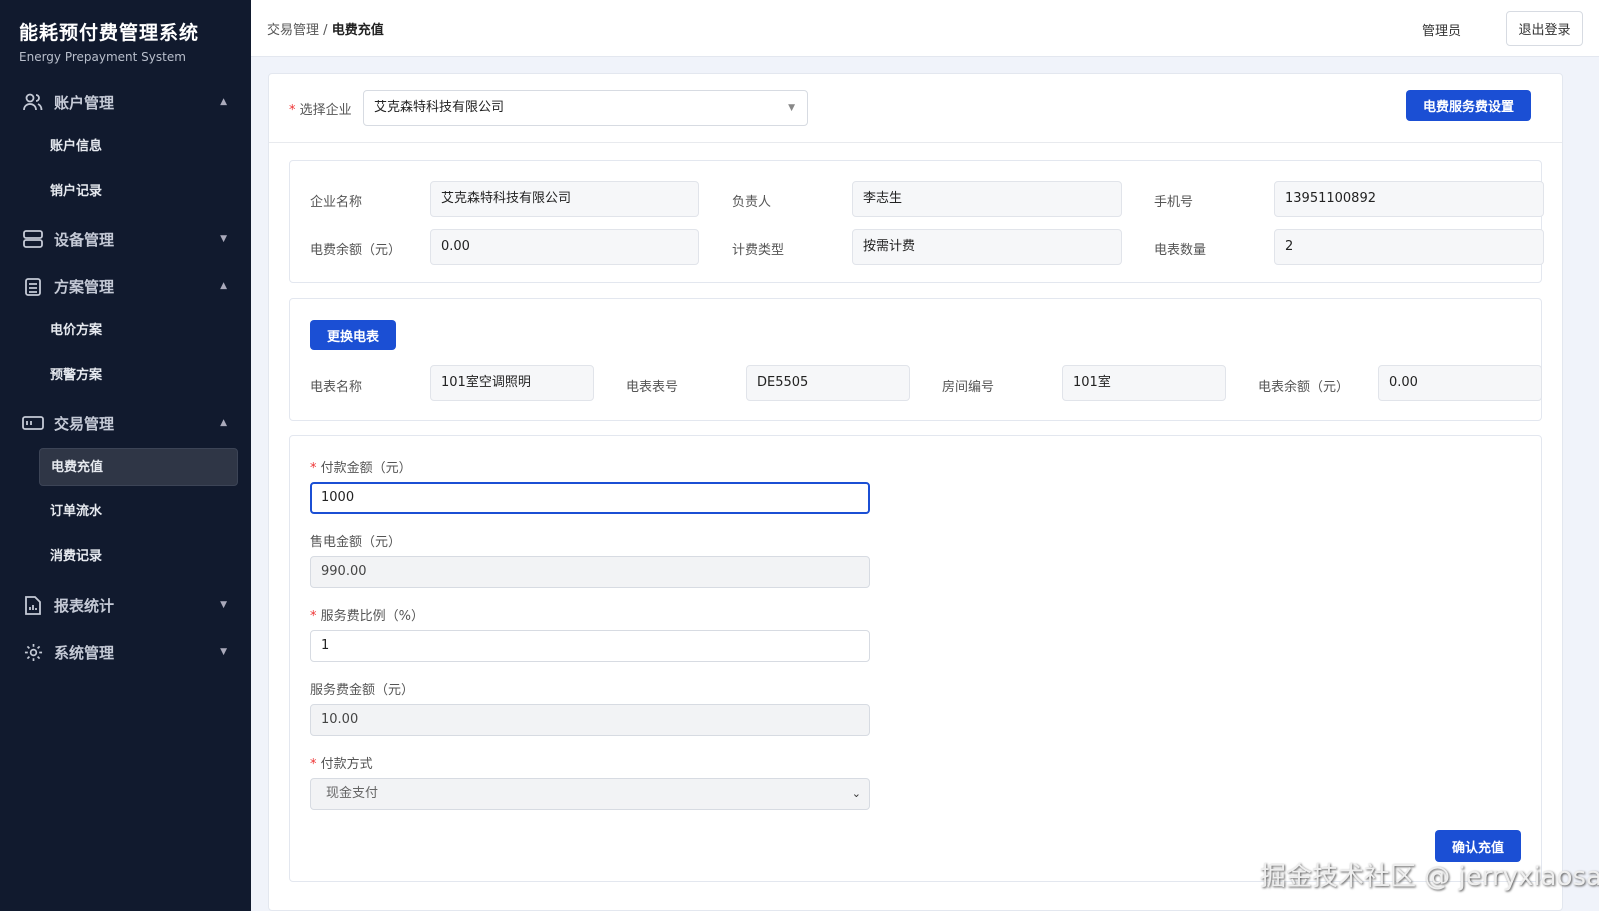 The image size is (1599, 911). What do you see at coordinates (84, 652) in the screenshot?
I see `menu-label: 系统管理` at bounding box center [84, 652].